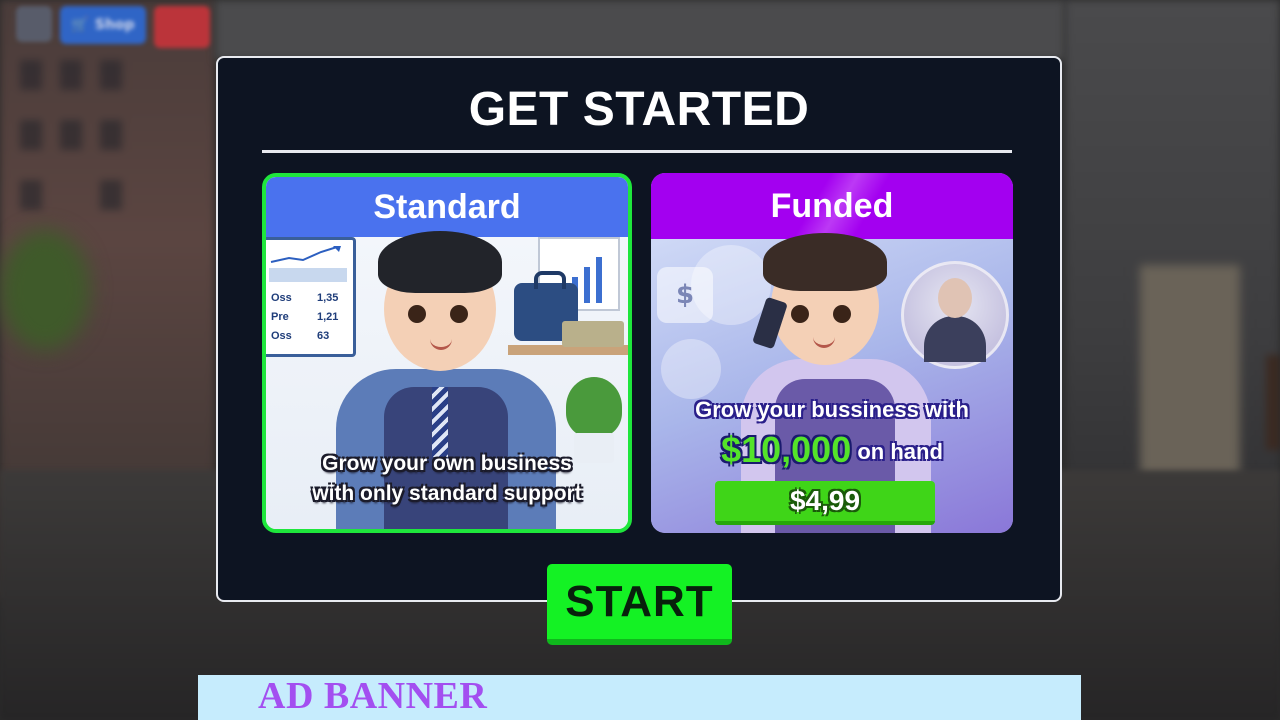 The width and height of the screenshot is (1280, 720). Describe the element at coordinates (593, 334) in the screenshot. I see `cash-stack-icon` at that location.